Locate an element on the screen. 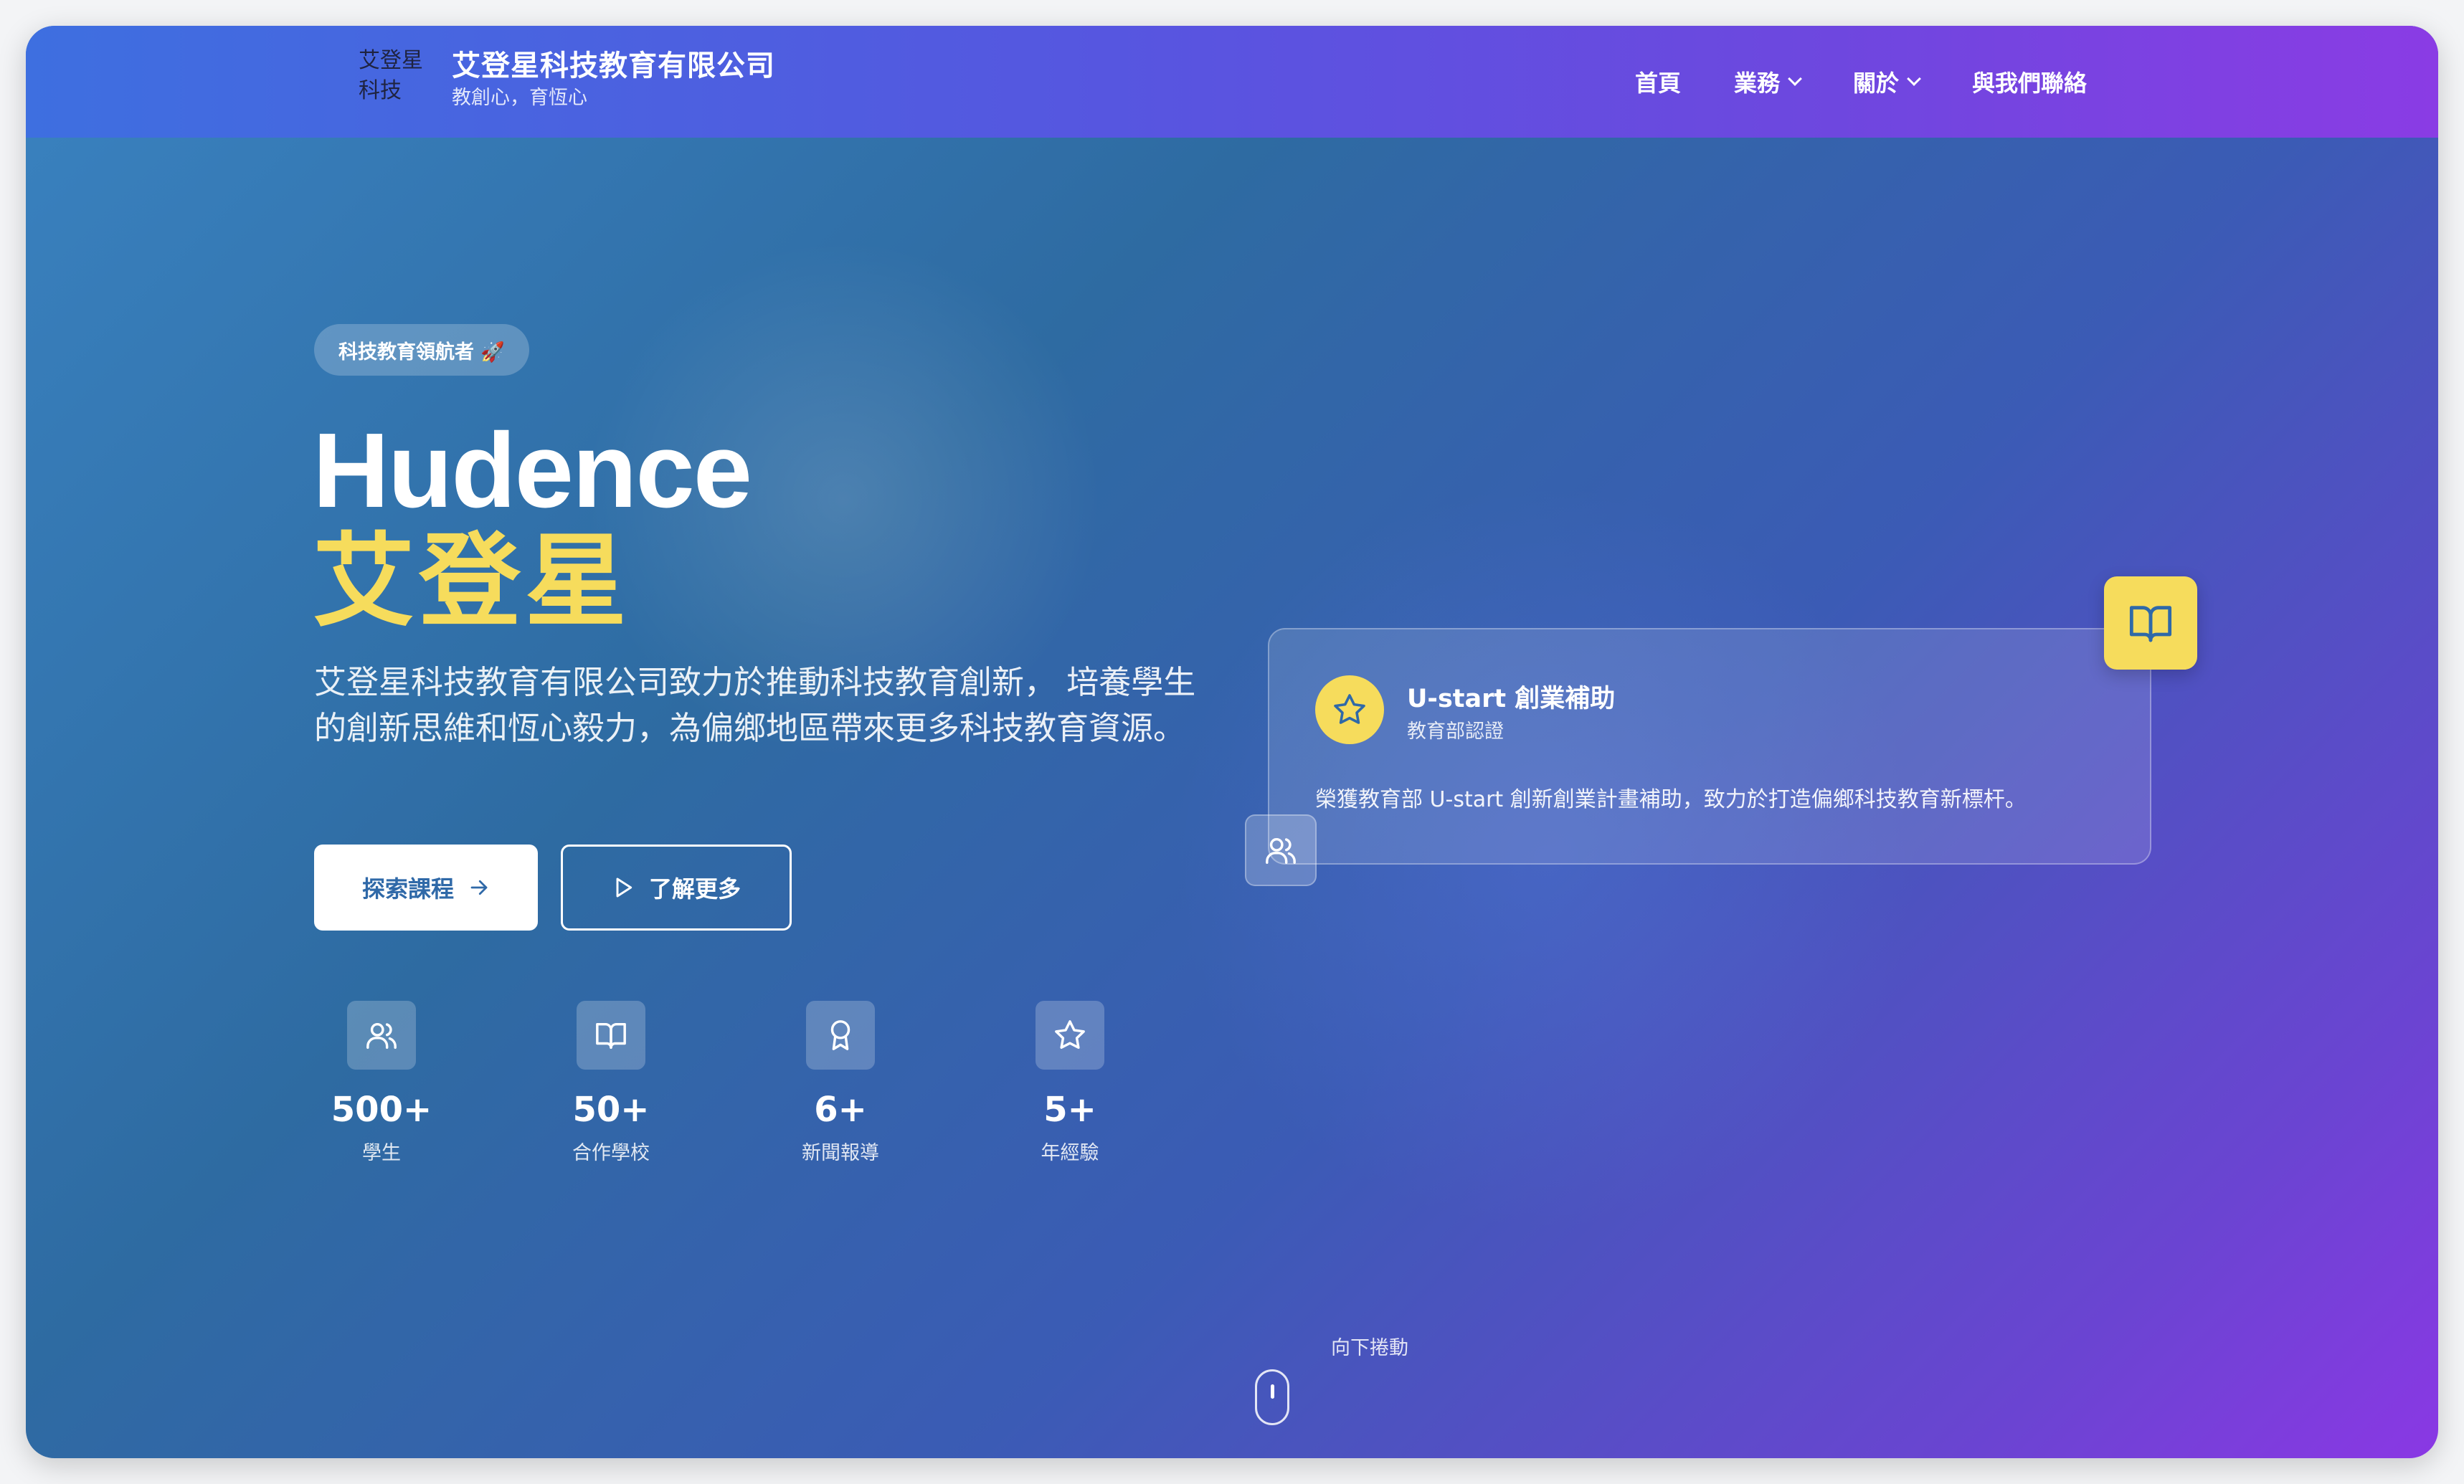  explore-courses-label: 探索課程 is located at coordinates (407, 889).